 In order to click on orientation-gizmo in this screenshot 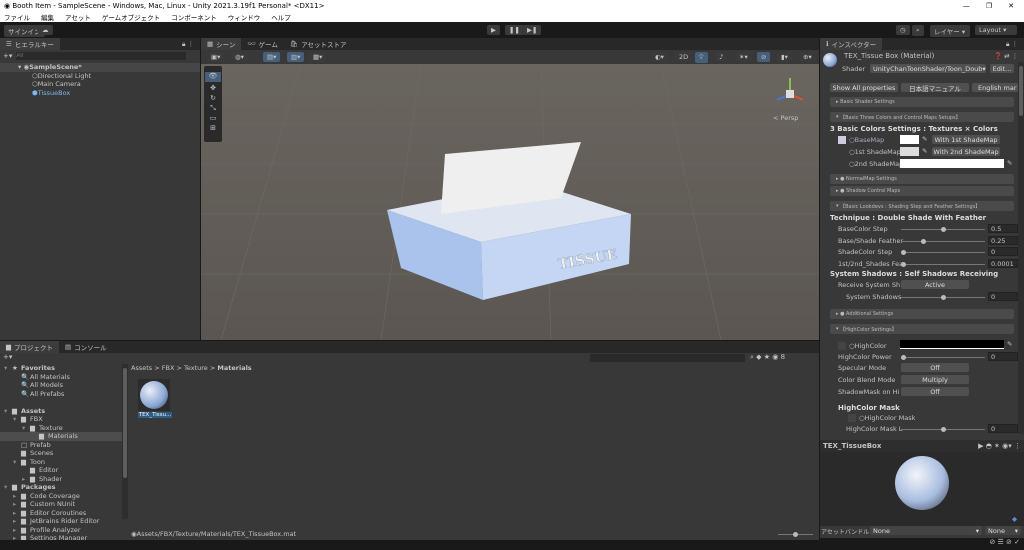, I will do `click(790, 89)`.